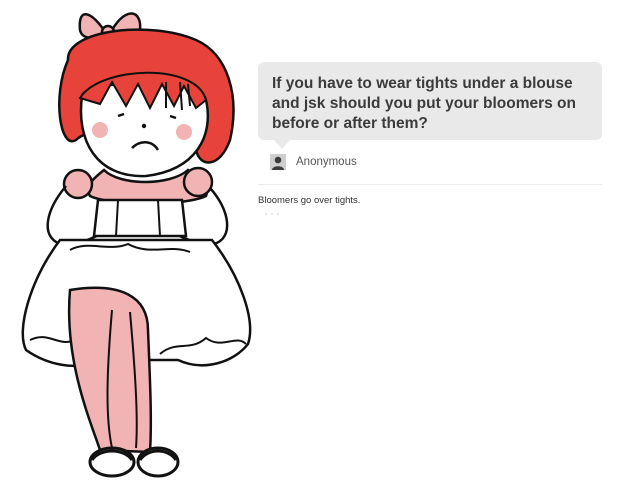 The image size is (620, 494). I want to click on shoe-left, so click(112, 462).